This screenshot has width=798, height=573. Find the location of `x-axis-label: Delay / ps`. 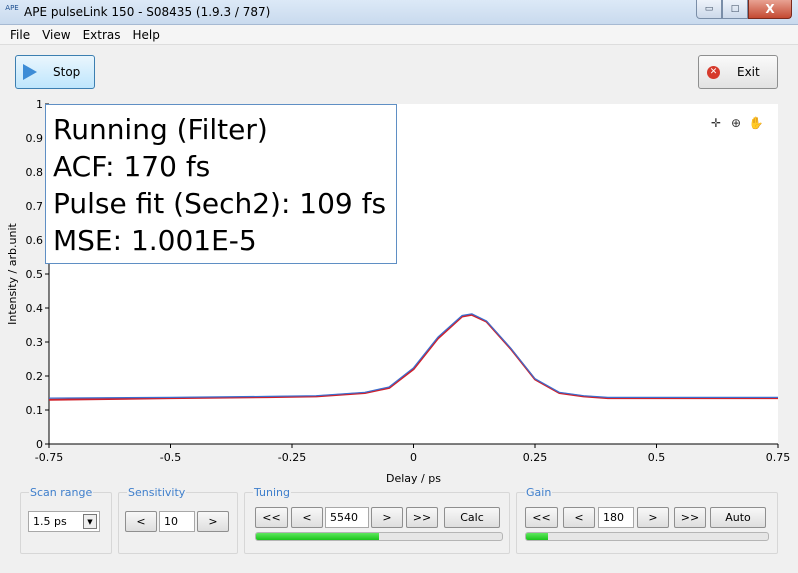

x-axis-label: Delay / ps is located at coordinates (413, 478).